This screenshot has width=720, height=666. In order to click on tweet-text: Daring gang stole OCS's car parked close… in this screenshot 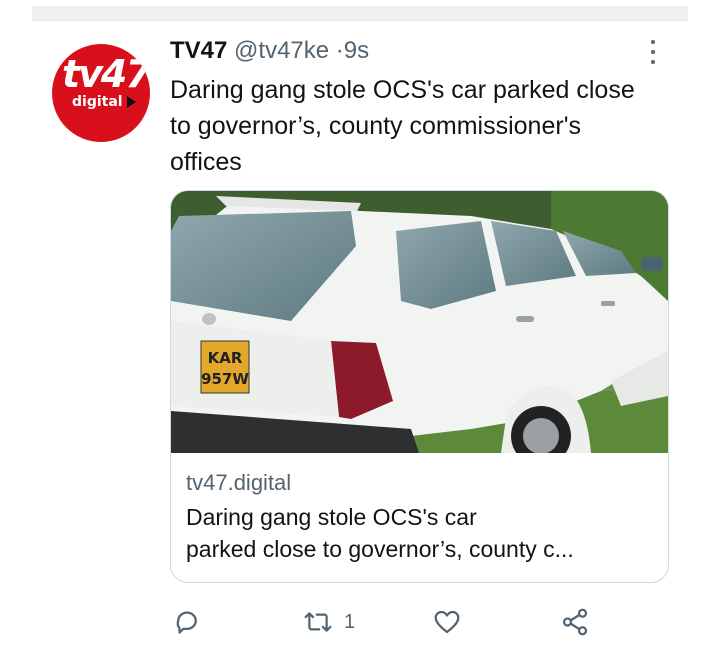, I will do `click(402, 126)`.